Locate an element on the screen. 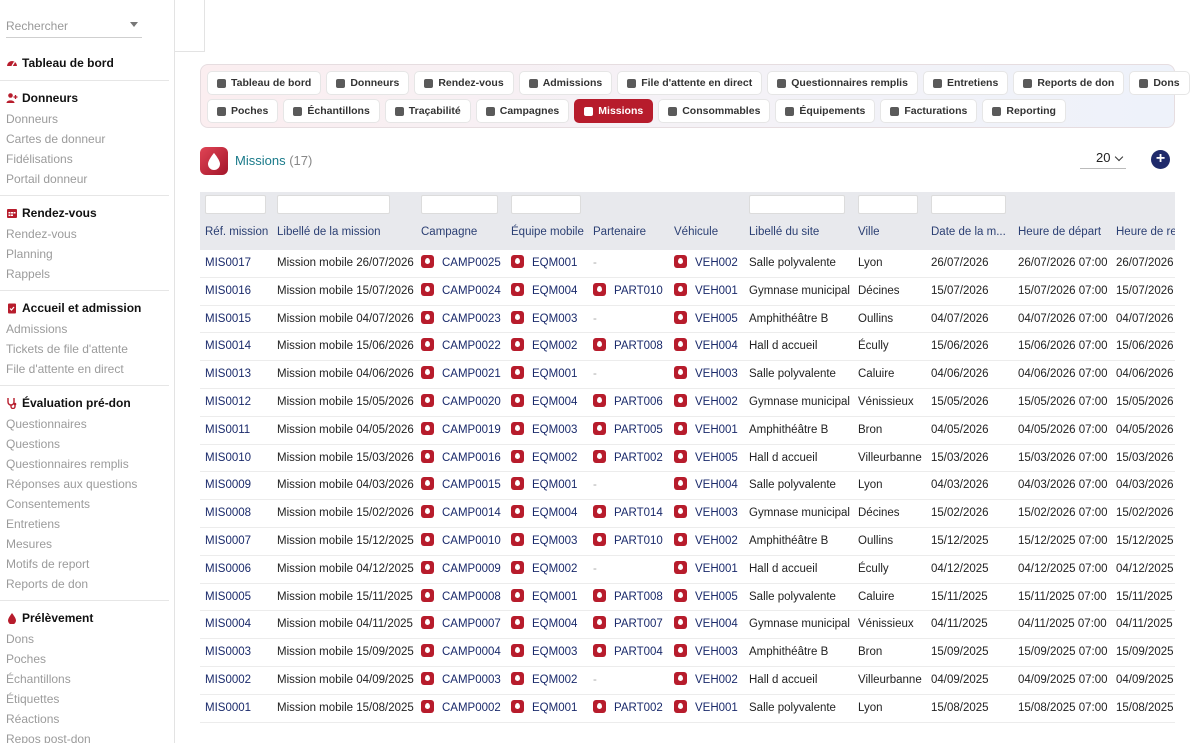 Image resolution: width=1200 pixels, height=743 pixels. search-input is located at coordinates (65, 26).